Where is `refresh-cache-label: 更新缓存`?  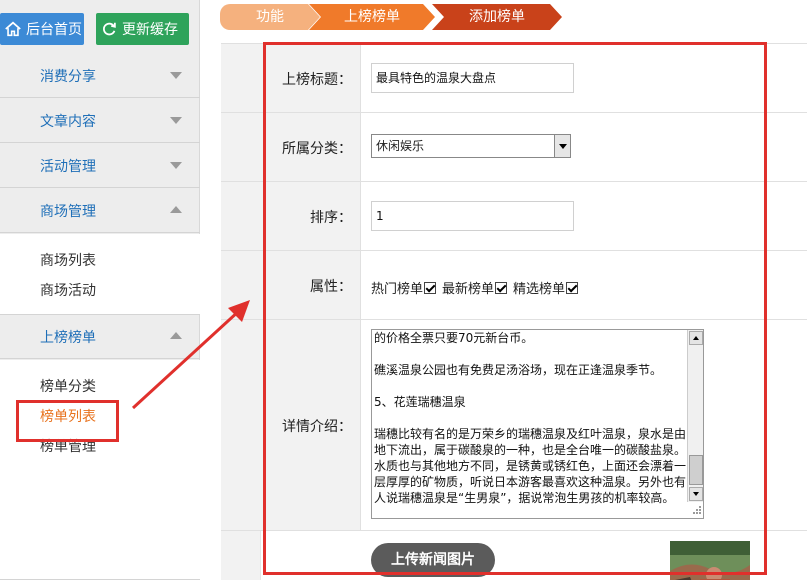 refresh-cache-label: 更新缓存 is located at coordinates (150, 30).